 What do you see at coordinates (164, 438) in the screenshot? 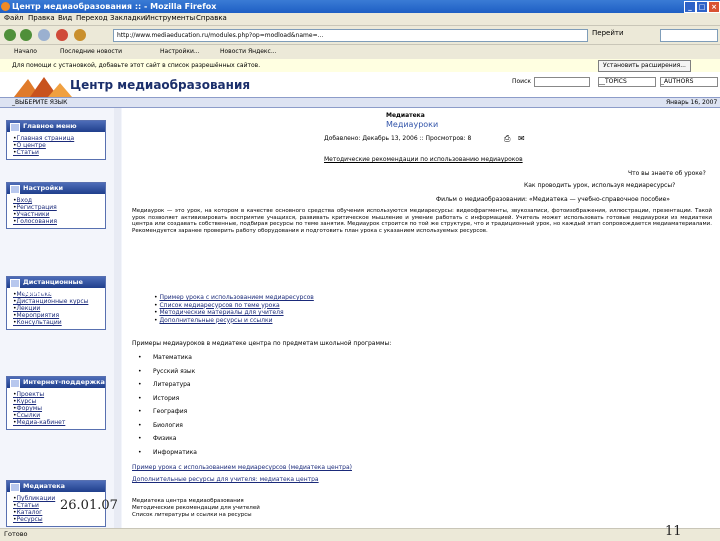
I see `subject-item: Физика` at bounding box center [164, 438].